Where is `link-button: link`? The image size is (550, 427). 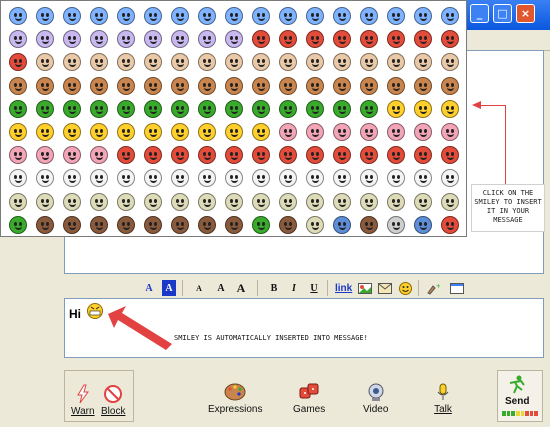
link-button: link is located at coordinates (343, 288).